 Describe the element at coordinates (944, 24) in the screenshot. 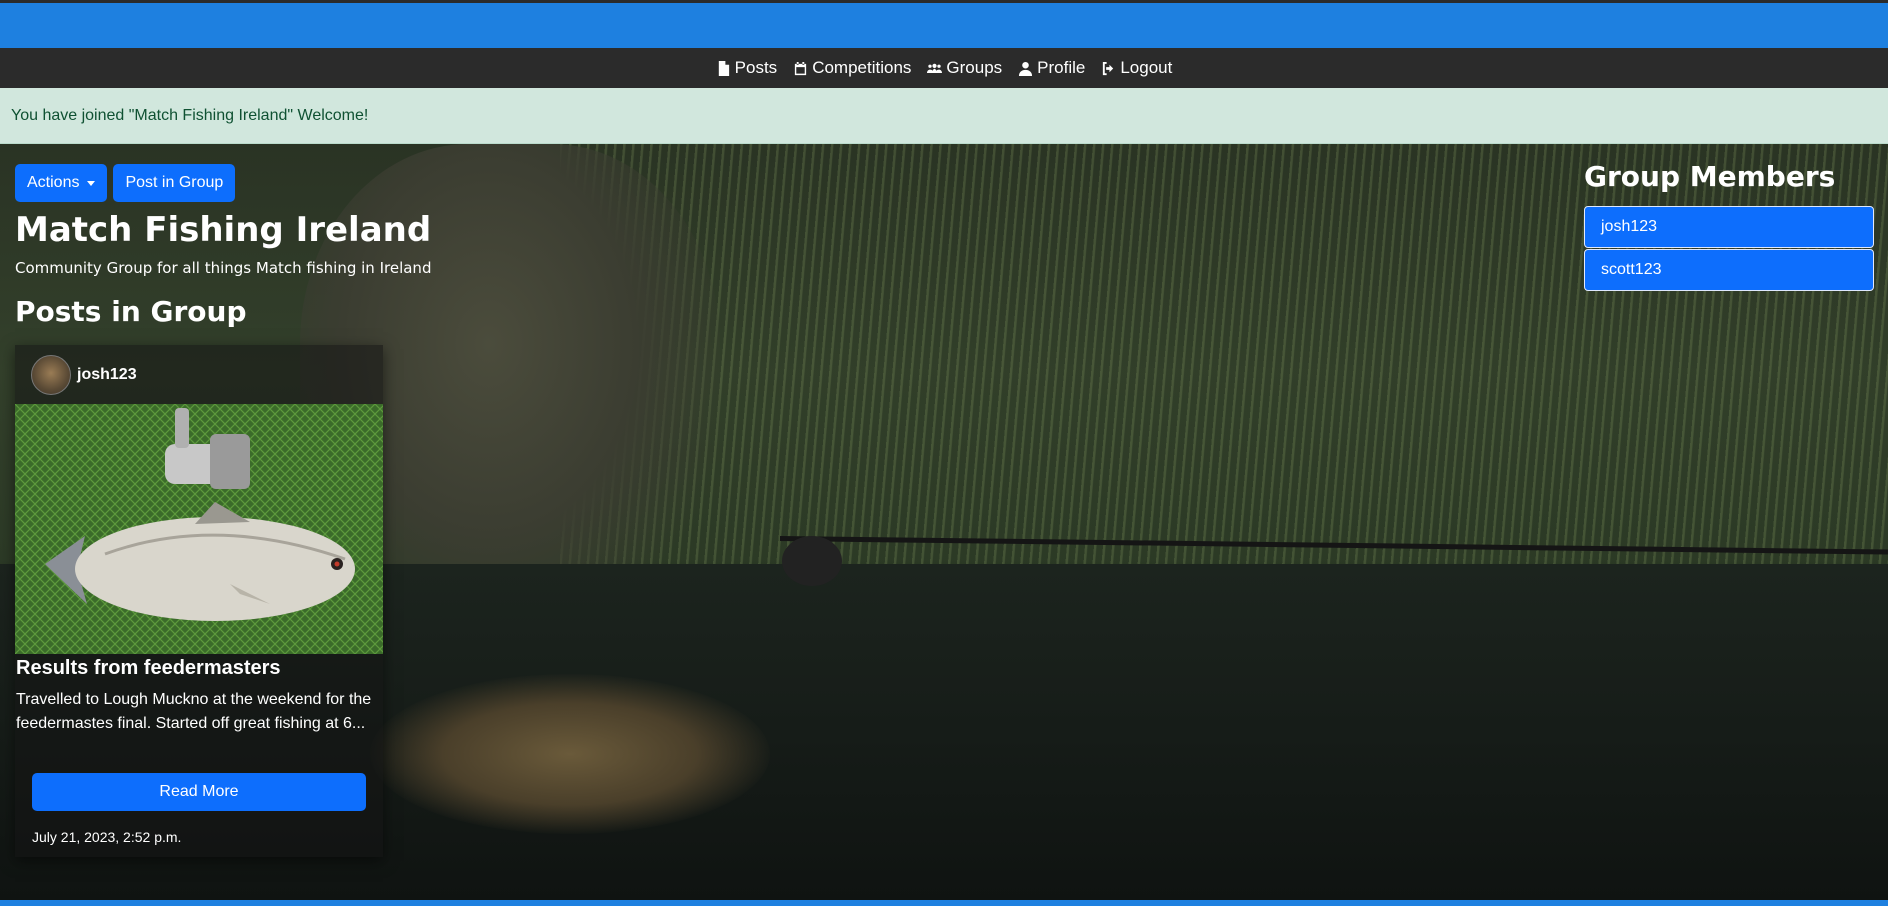

I see `top-bar` at that location.